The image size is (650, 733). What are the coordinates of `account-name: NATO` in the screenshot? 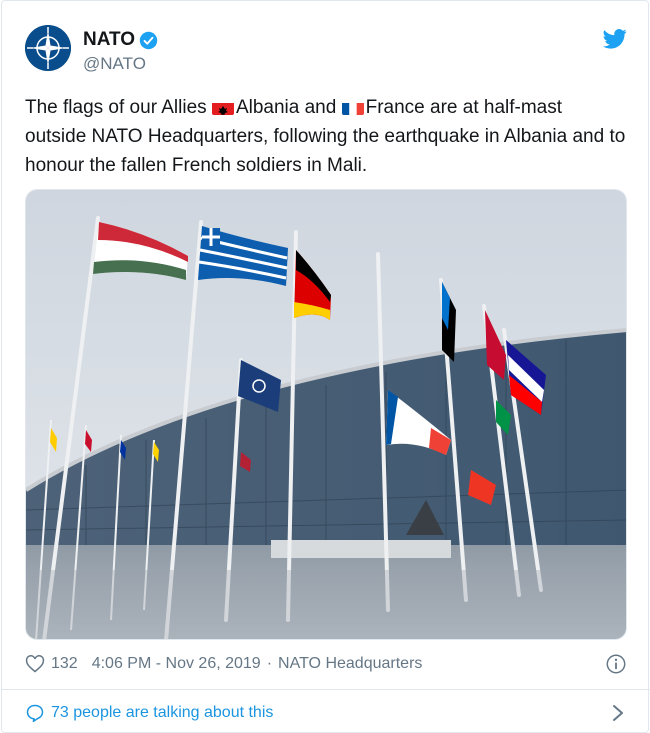 It's located at (109, 40).